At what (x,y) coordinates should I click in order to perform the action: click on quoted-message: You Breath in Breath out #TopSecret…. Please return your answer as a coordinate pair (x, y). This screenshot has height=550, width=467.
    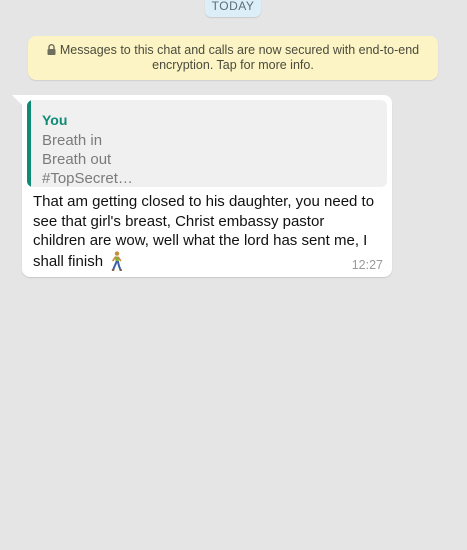
    Looking at the image, I should click on (207, 143).